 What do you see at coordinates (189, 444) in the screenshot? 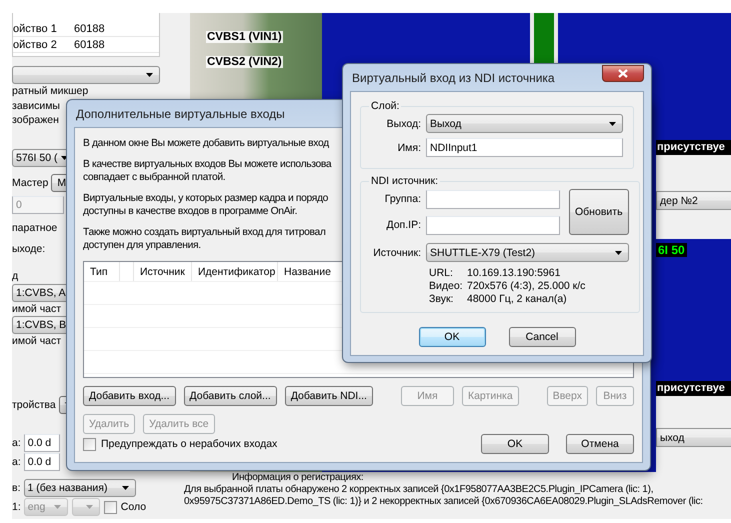
I see `checkbox-label: Предупреждать о нерабочих входах` at bounding box center [189, 444].